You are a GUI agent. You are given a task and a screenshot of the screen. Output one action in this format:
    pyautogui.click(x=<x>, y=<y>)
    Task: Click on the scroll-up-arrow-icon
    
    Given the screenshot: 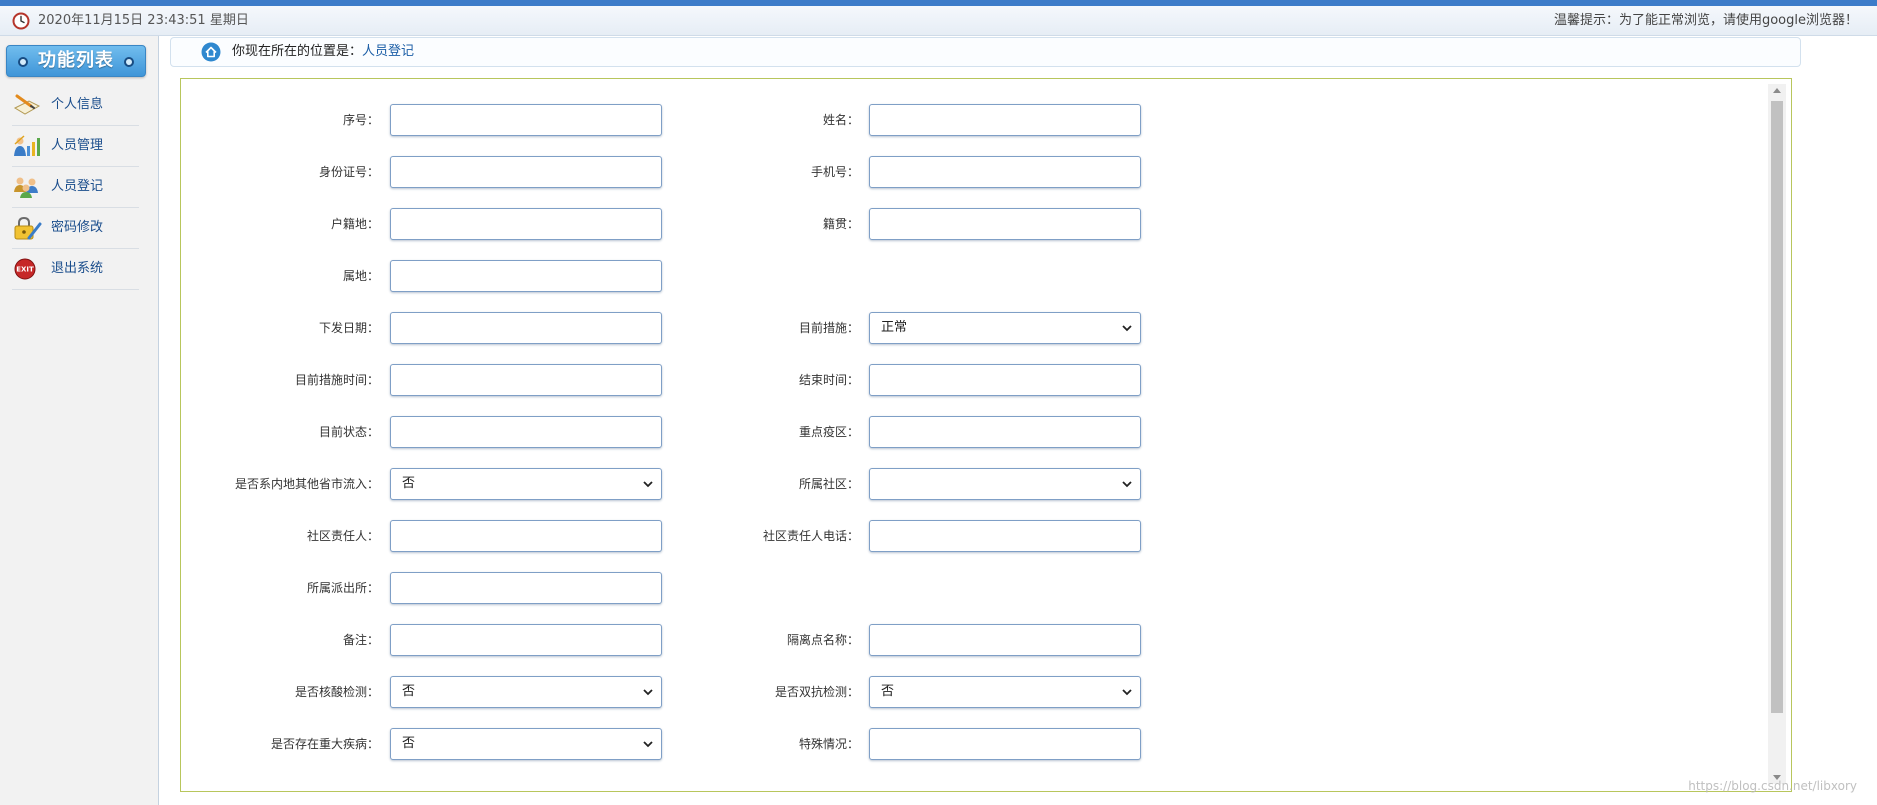 What is the action you would take?
    pyautogui.click(x=1777, y=90)
    